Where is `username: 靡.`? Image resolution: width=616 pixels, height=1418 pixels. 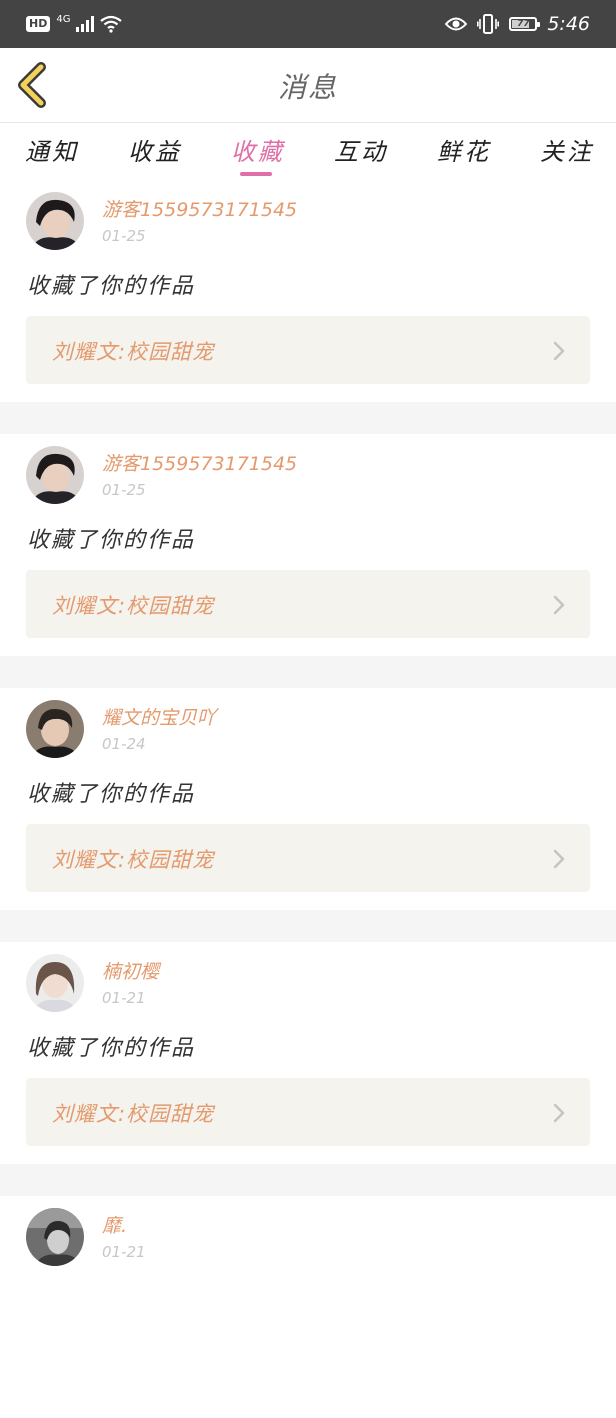
username: 靡. is located at coordinates (114, 1224).